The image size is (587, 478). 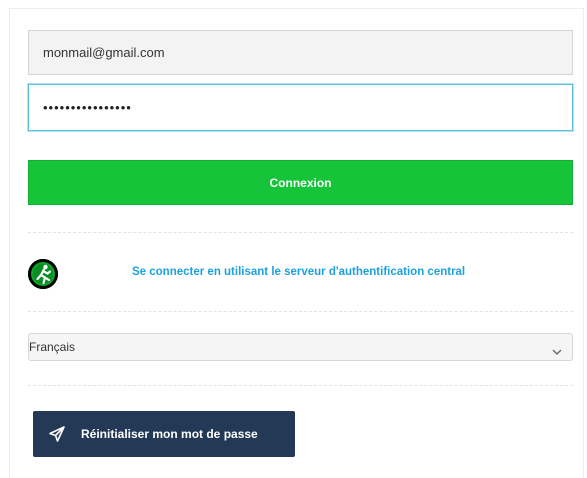 I want to click on running-man-icon, so click(x=43, y=274).